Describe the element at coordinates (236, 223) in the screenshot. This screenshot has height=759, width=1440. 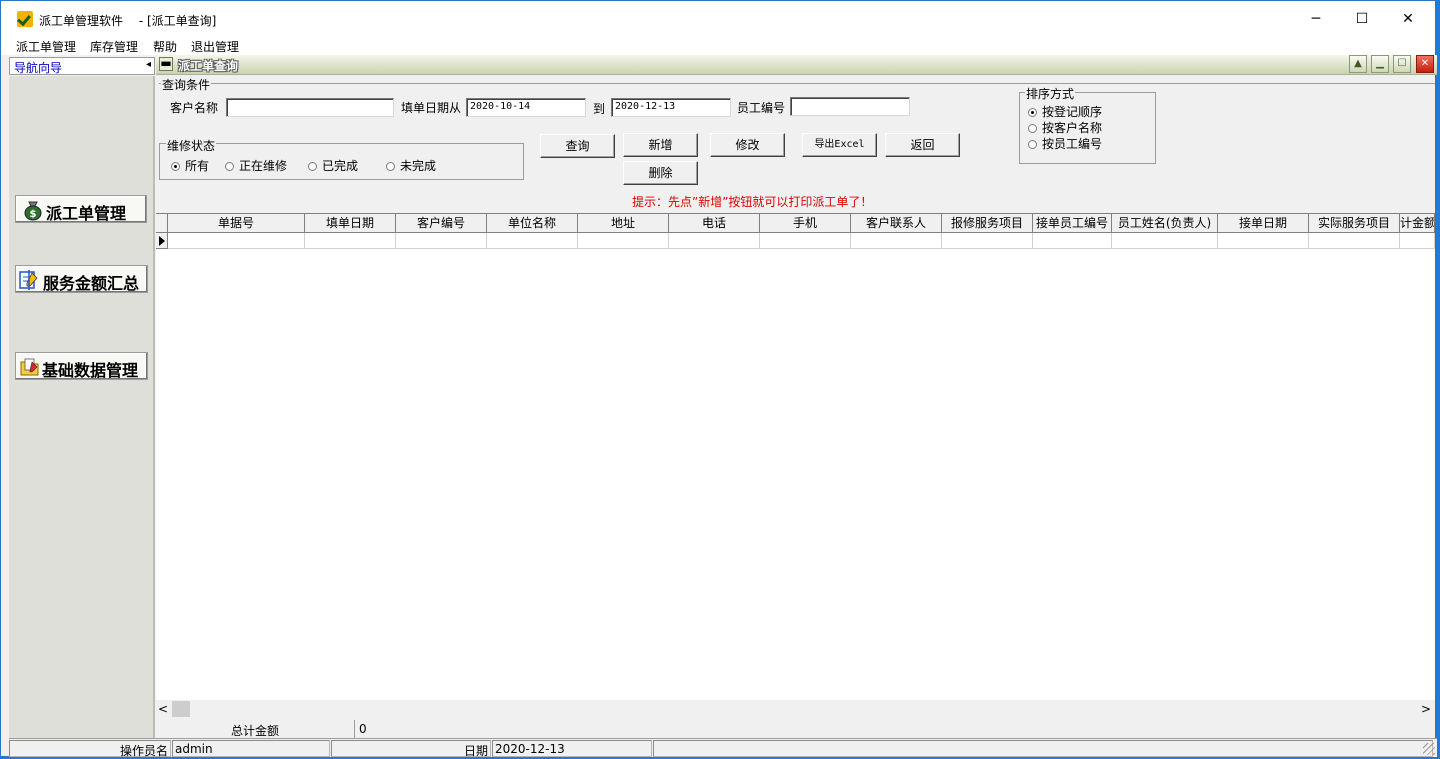
I see `col-header-doc-no: 单据号` at that location.